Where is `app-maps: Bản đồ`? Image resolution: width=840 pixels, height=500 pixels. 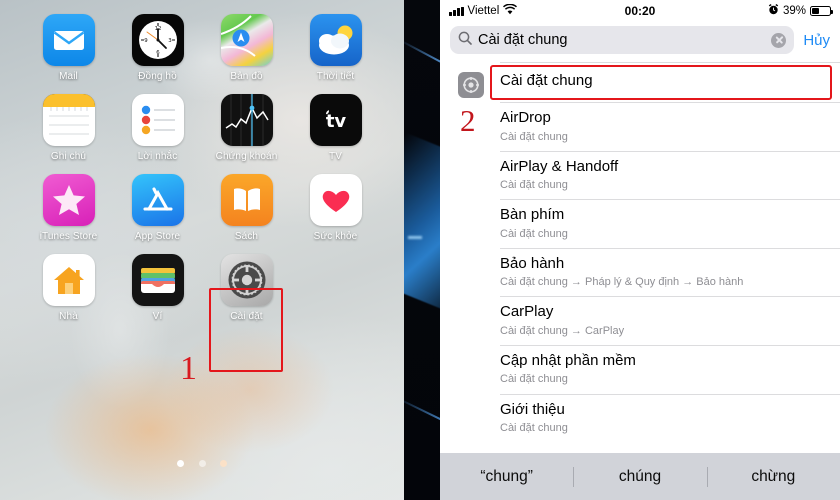 app-maps: Bản đồ is located at coordinates (246, 48).